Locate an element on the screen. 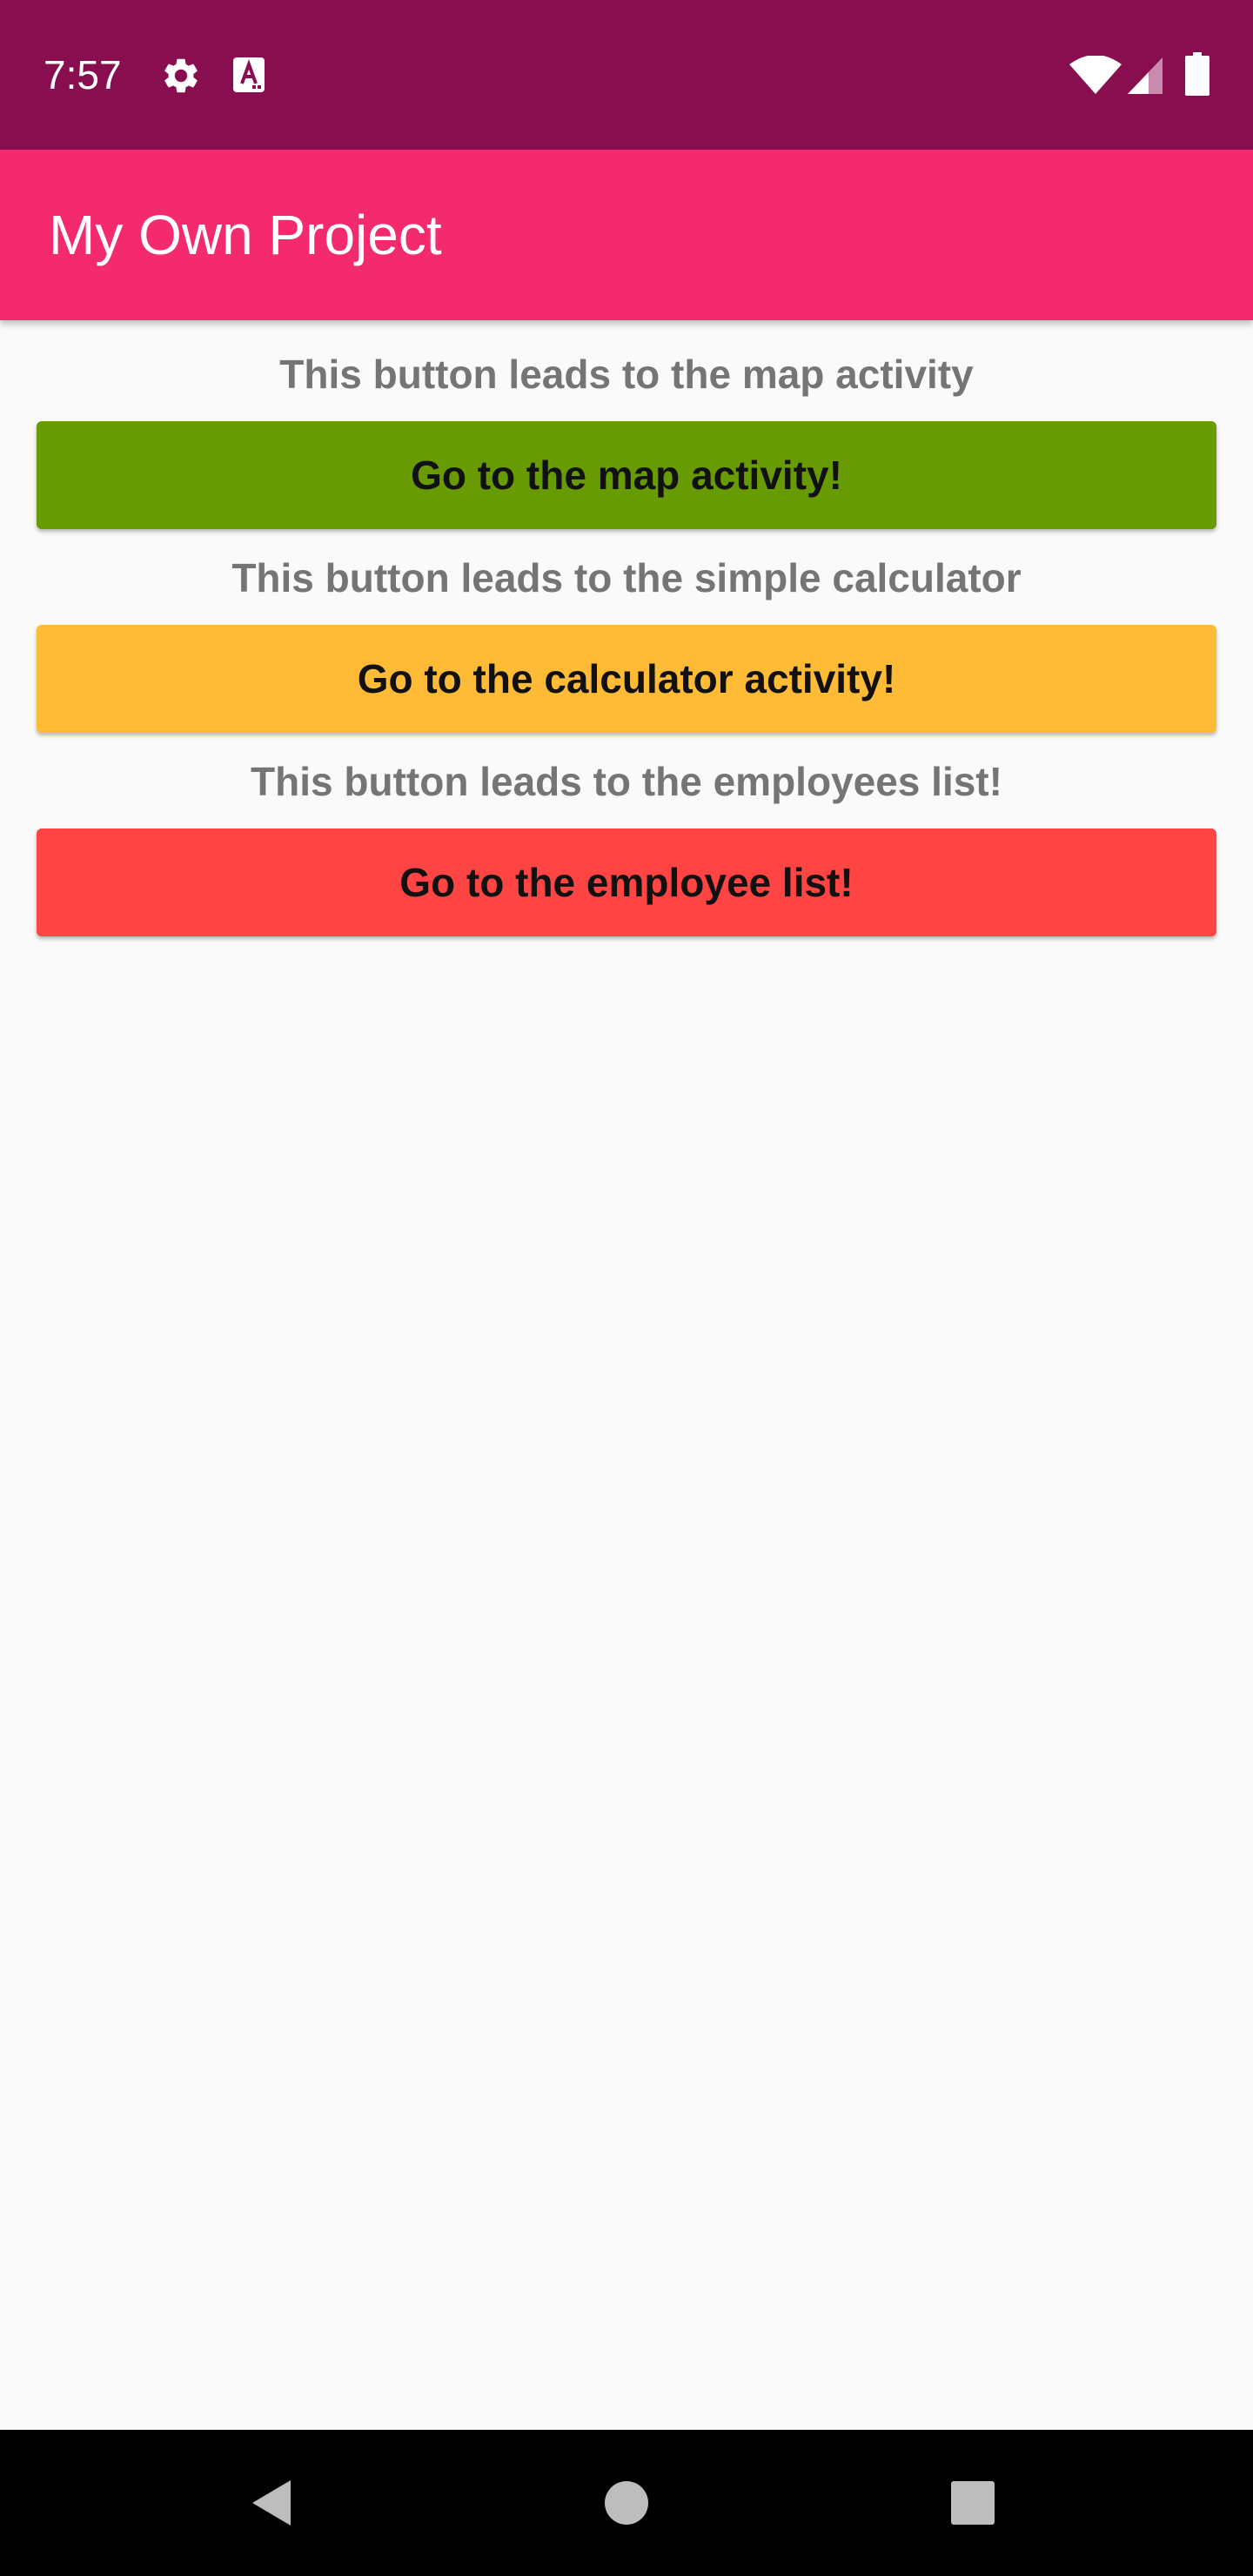 Image resolution: width=1253 pixels, height=2576 pixels. employees-caption: This button leads to the employees list! is located at coordinates (626, 781).